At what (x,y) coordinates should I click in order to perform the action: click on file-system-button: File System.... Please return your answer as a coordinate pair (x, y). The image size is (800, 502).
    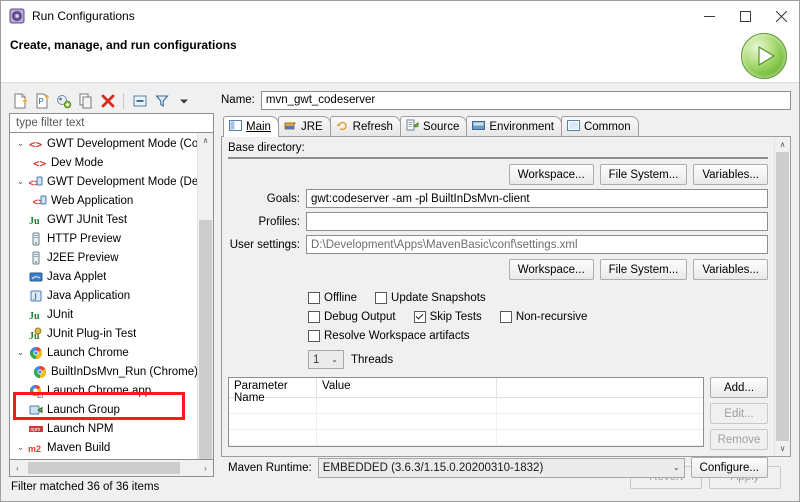
    Looking at the image, I should click on (643, 174).